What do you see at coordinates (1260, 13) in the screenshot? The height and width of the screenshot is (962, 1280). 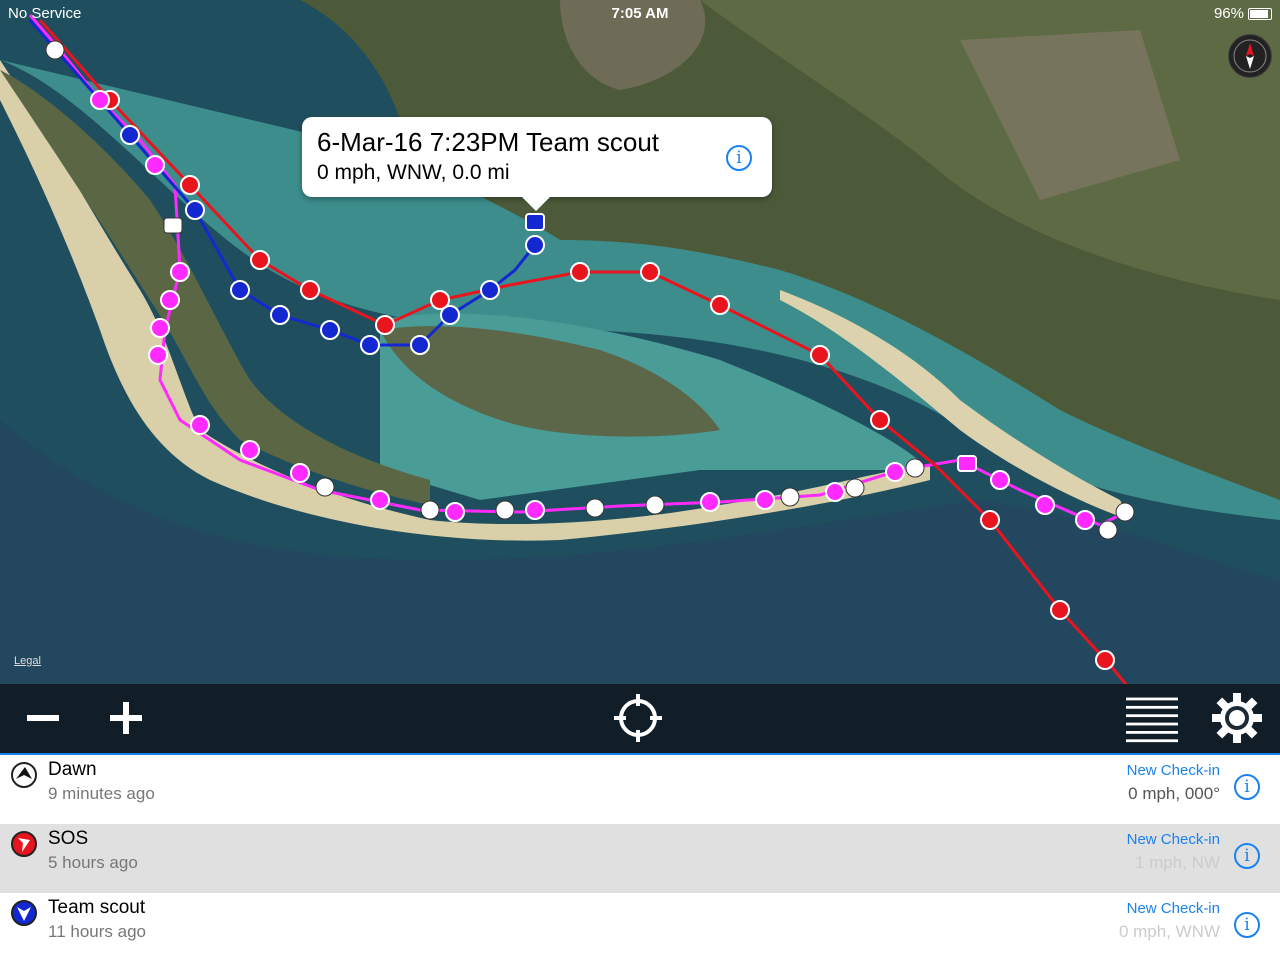 I see `battery-icon` at bounding box center [1260, 13].